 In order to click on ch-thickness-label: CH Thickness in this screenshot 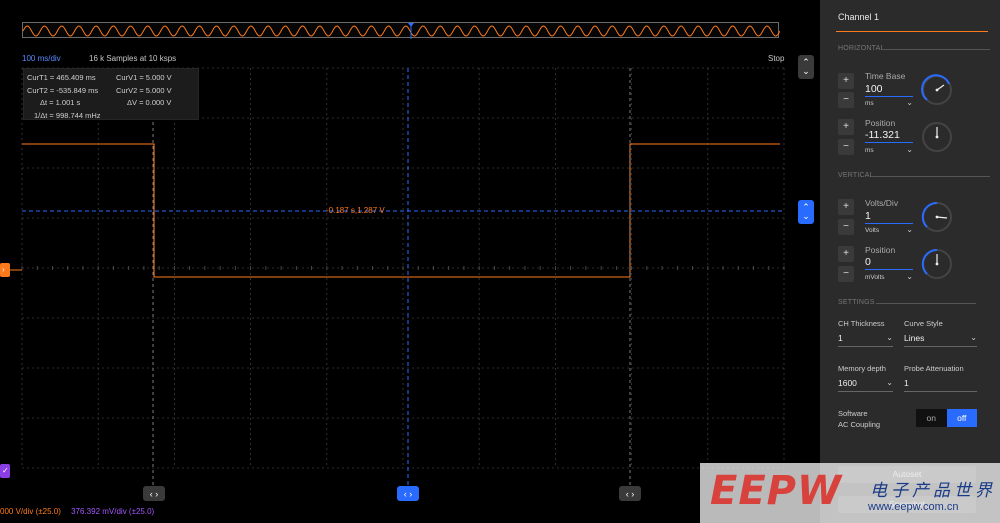, I will do `click(861, 323)`.